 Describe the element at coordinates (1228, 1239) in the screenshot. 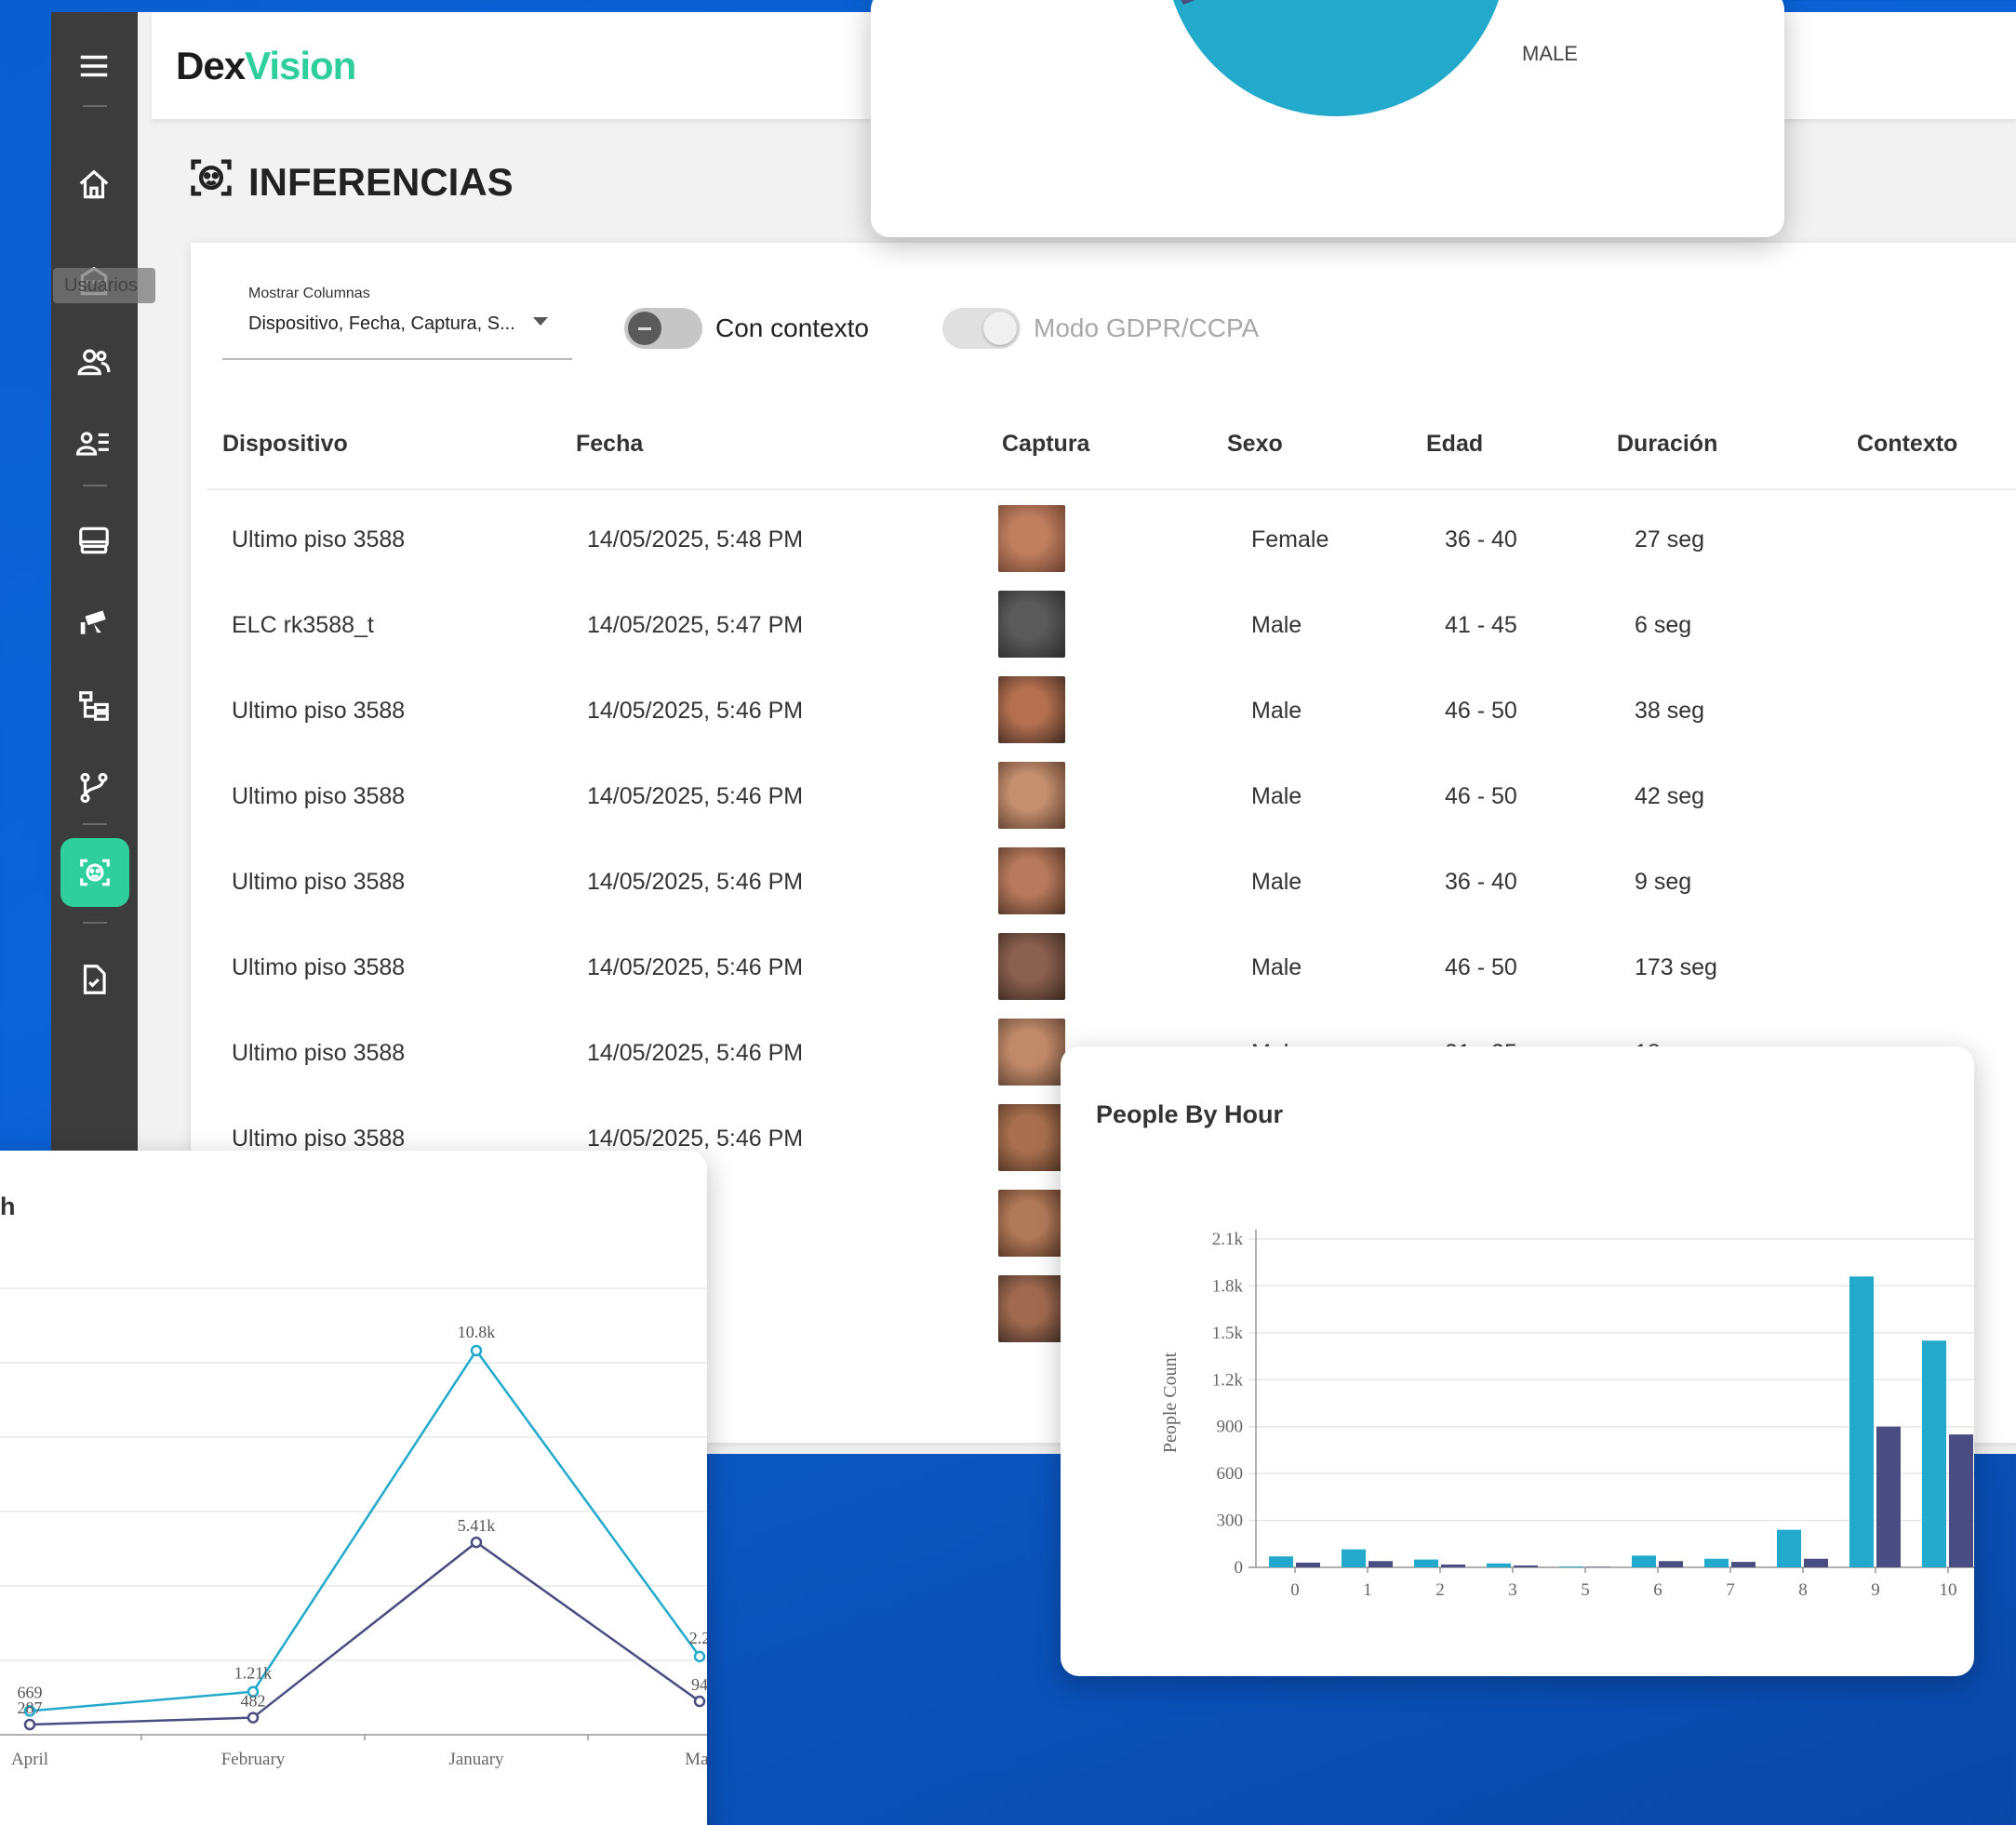

I see `y-tick-label: 2.1k` at that location.